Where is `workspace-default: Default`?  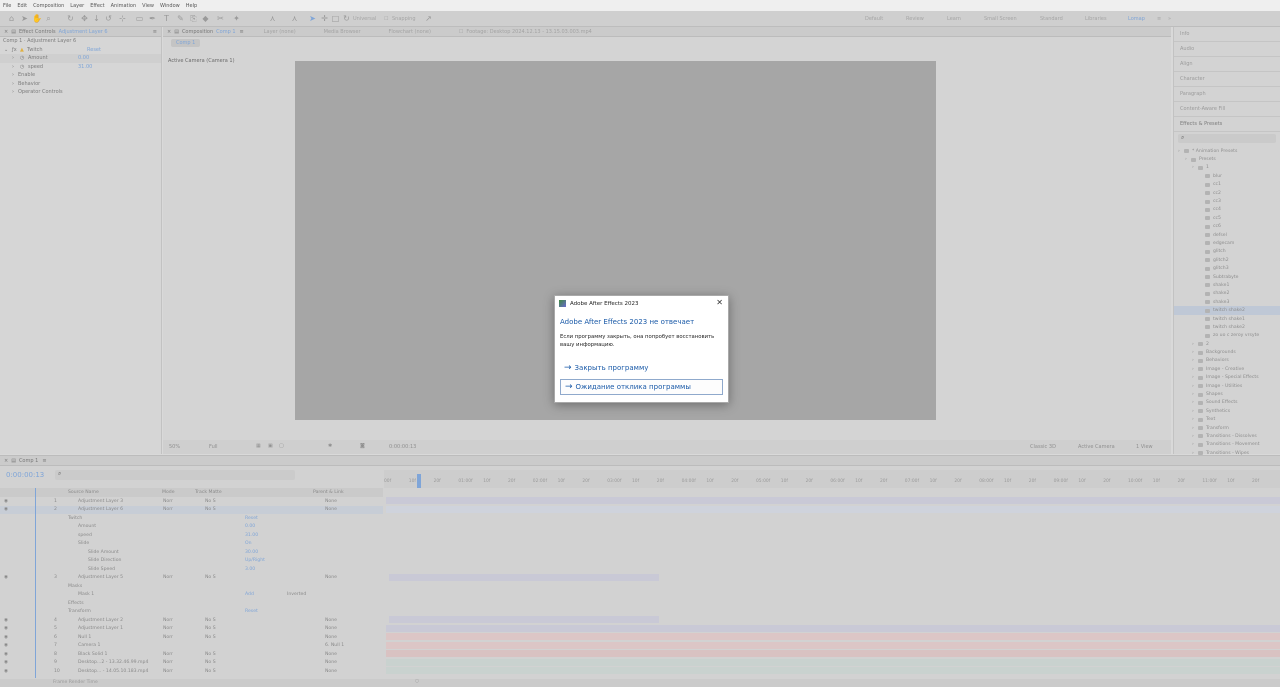 workspace-default: Default is located at coordinates (874, 19).